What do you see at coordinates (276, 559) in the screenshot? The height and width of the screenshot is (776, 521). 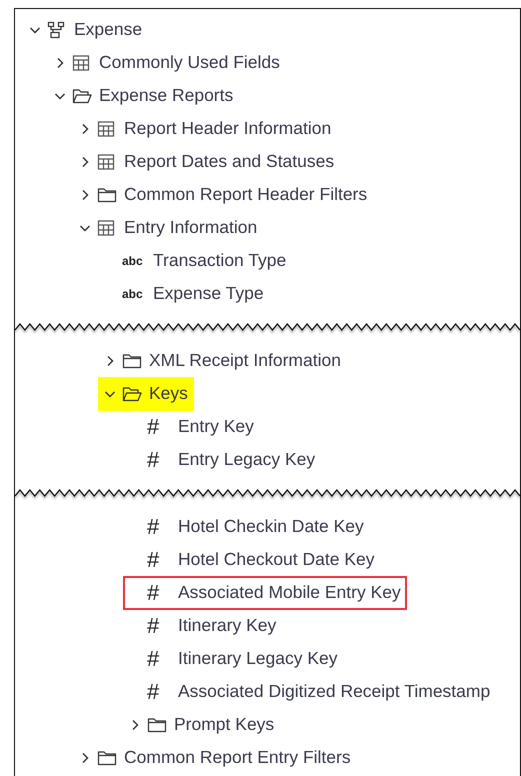 I see `tree-item: Hotel Checkout Date Key` at bounding box center [276, 559].